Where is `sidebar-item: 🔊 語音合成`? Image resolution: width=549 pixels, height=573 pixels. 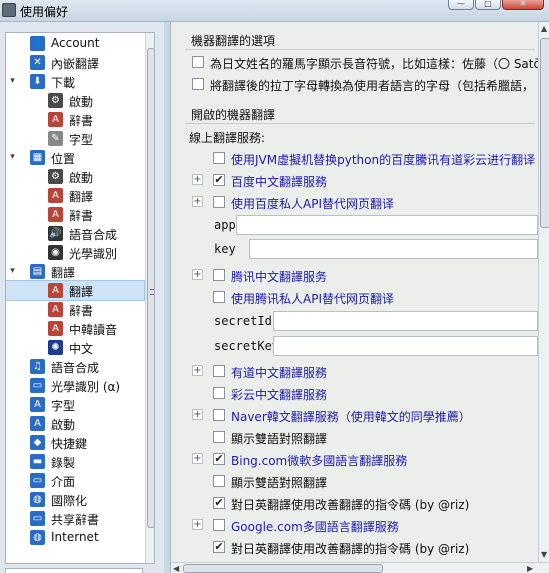
sidebar-item: 🔊 語音合成 is located at coordinates (75, 233).